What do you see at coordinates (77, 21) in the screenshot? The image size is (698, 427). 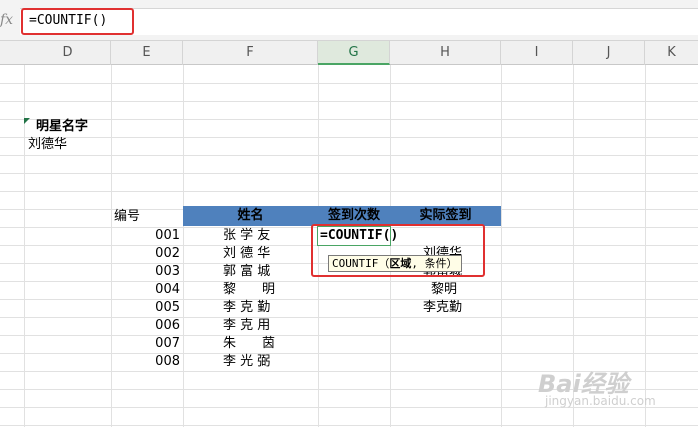 I see `formula-highlight-box` at bounding box center [77, 21].